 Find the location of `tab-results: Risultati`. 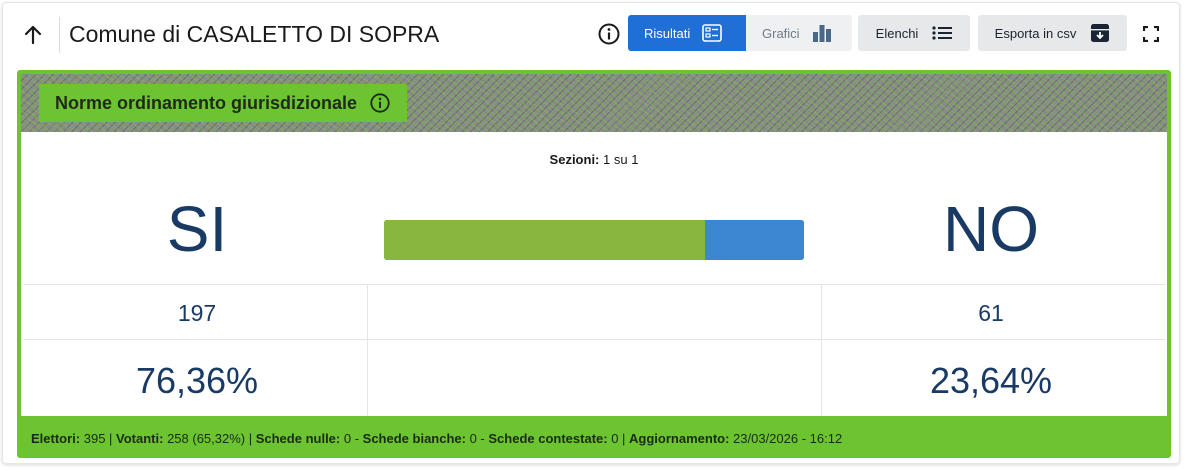

tab-results: Risultati is located at coordinates (687, 33).